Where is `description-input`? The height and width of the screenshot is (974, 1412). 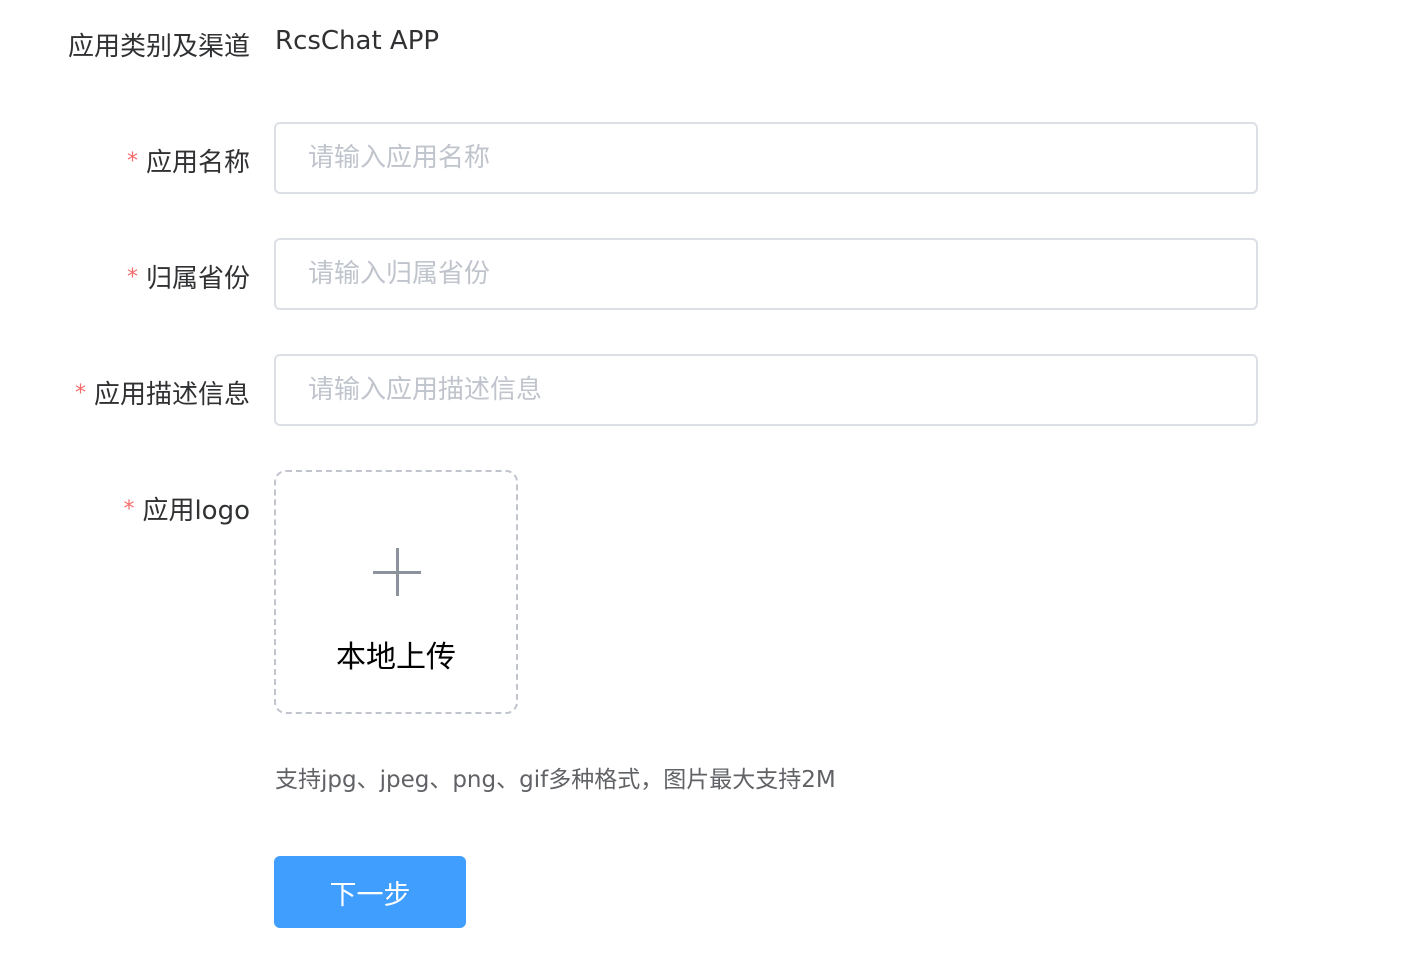 description-input is located at coordinates (766, 390).